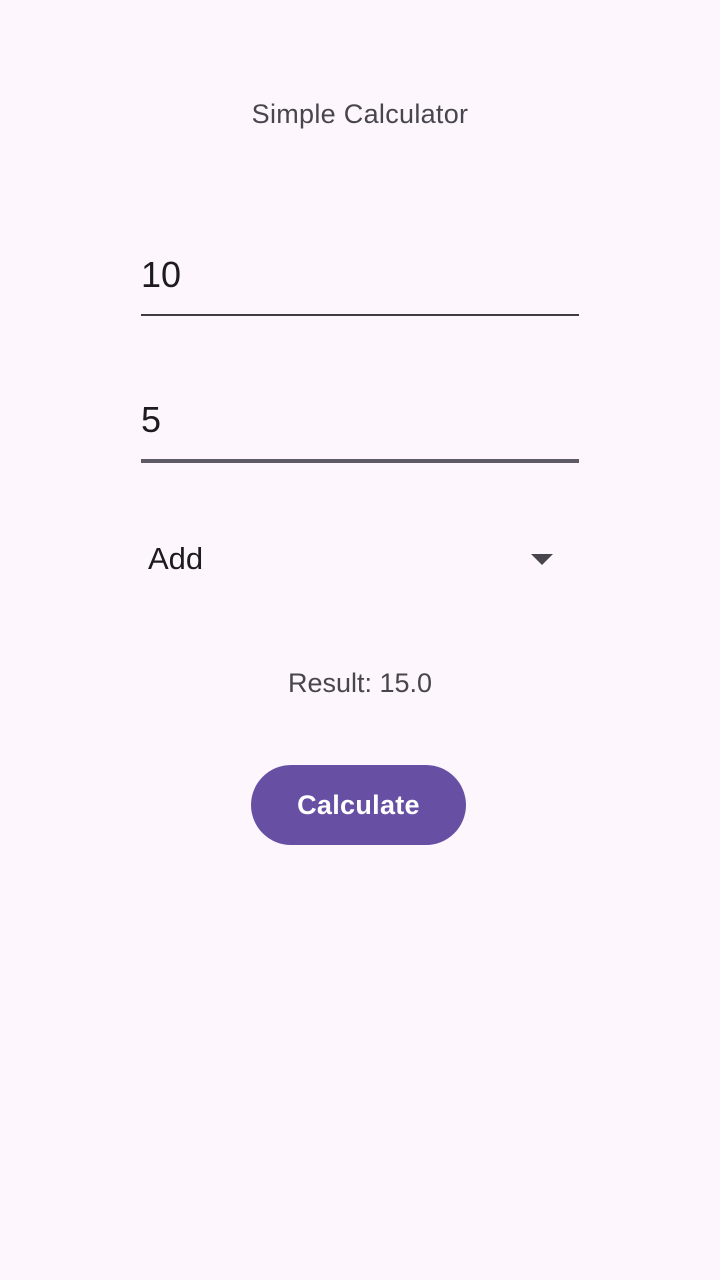  What do you see at coordinates (358, 805) in the screenshot?
I see `calculate-button: Calculate` at bounding box center [358, 805].